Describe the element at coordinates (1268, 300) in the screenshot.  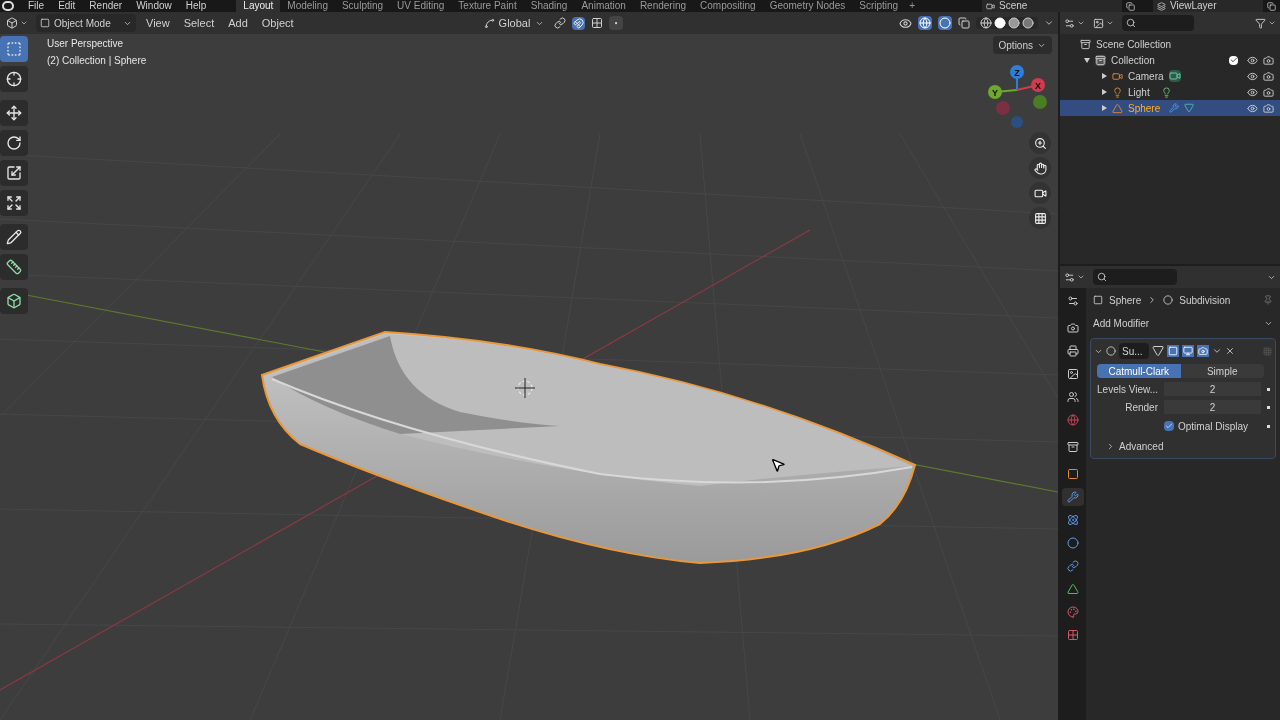
I see `pin-icon` at that location.